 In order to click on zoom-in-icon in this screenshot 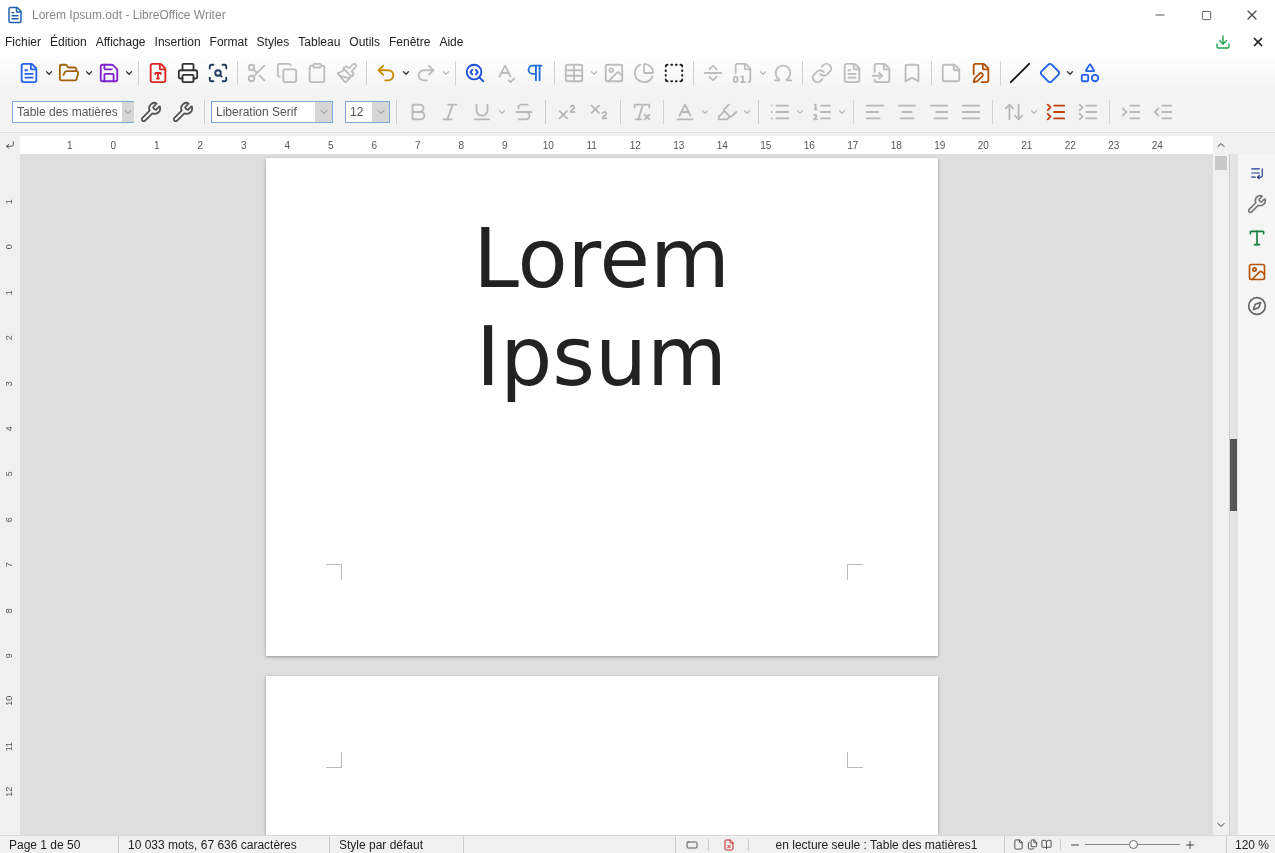, I will do `click(1190, 844)`.